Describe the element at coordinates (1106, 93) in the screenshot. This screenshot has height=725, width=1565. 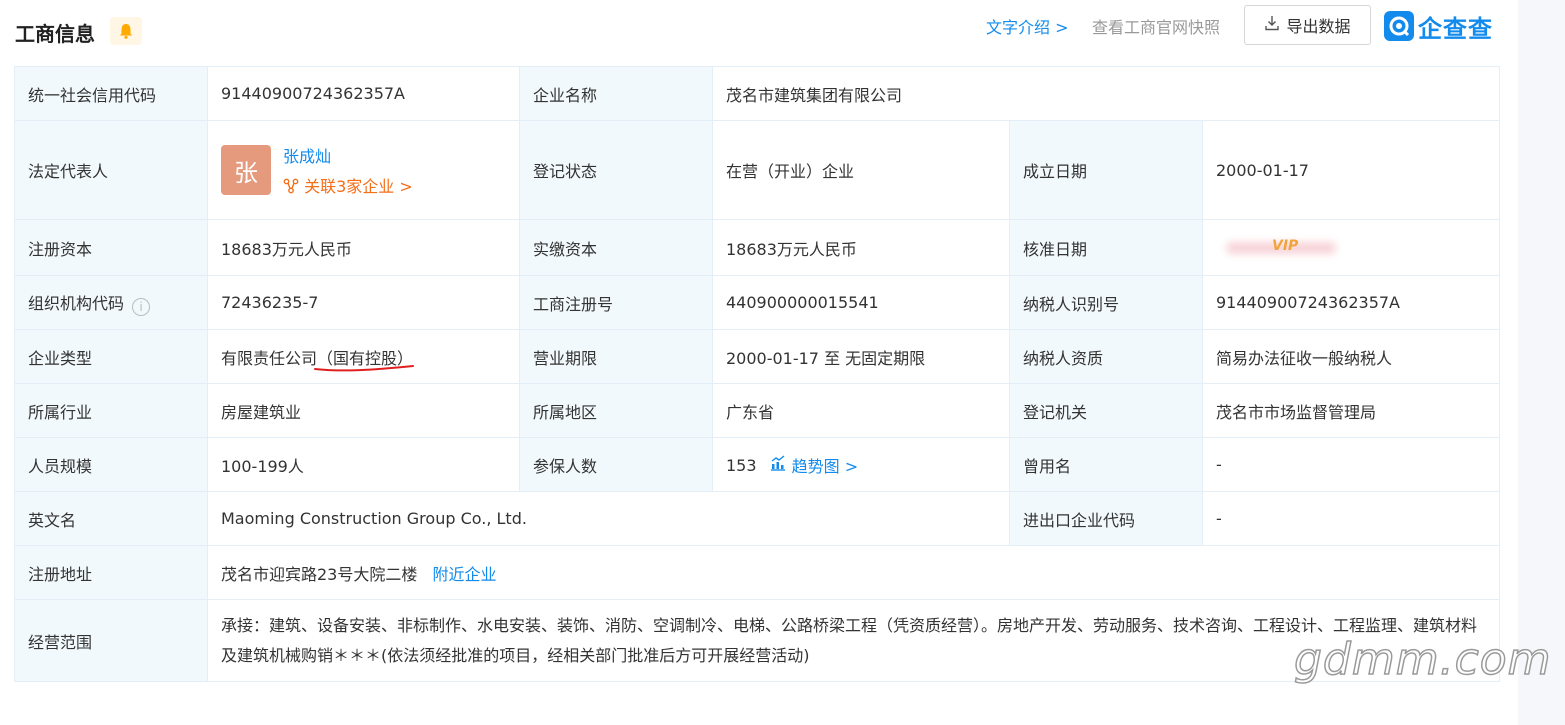
I see `company-name-value: 茂名市建筑集团有限公司` at that location.